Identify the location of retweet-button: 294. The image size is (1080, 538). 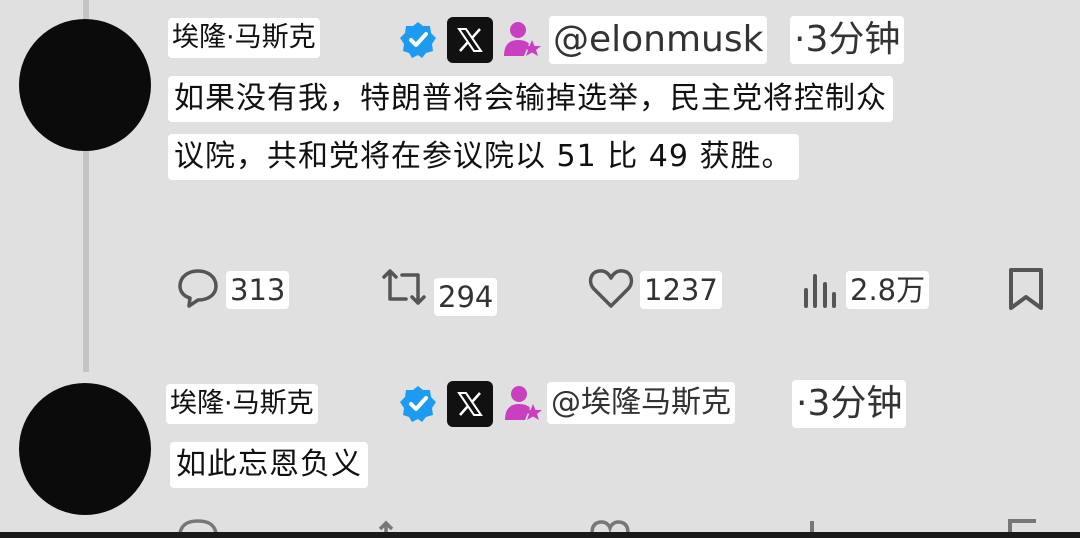
(439, 289).